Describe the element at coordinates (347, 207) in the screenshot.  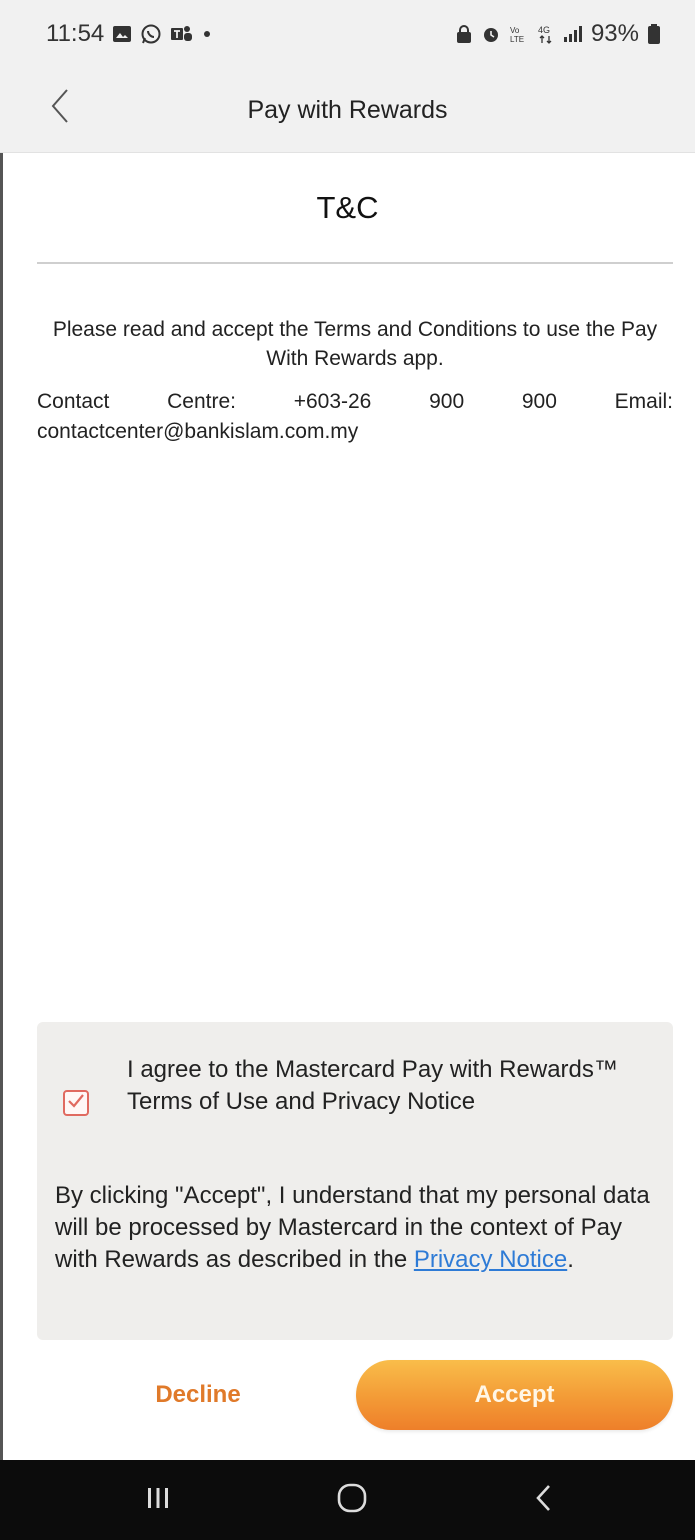
I see `tc-title: T&C` at that location.